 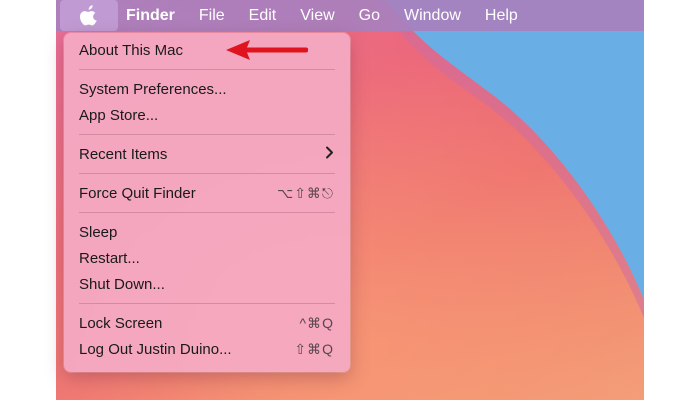 I want to click on menubar-item-help: Help, so click(x=501, y=15).